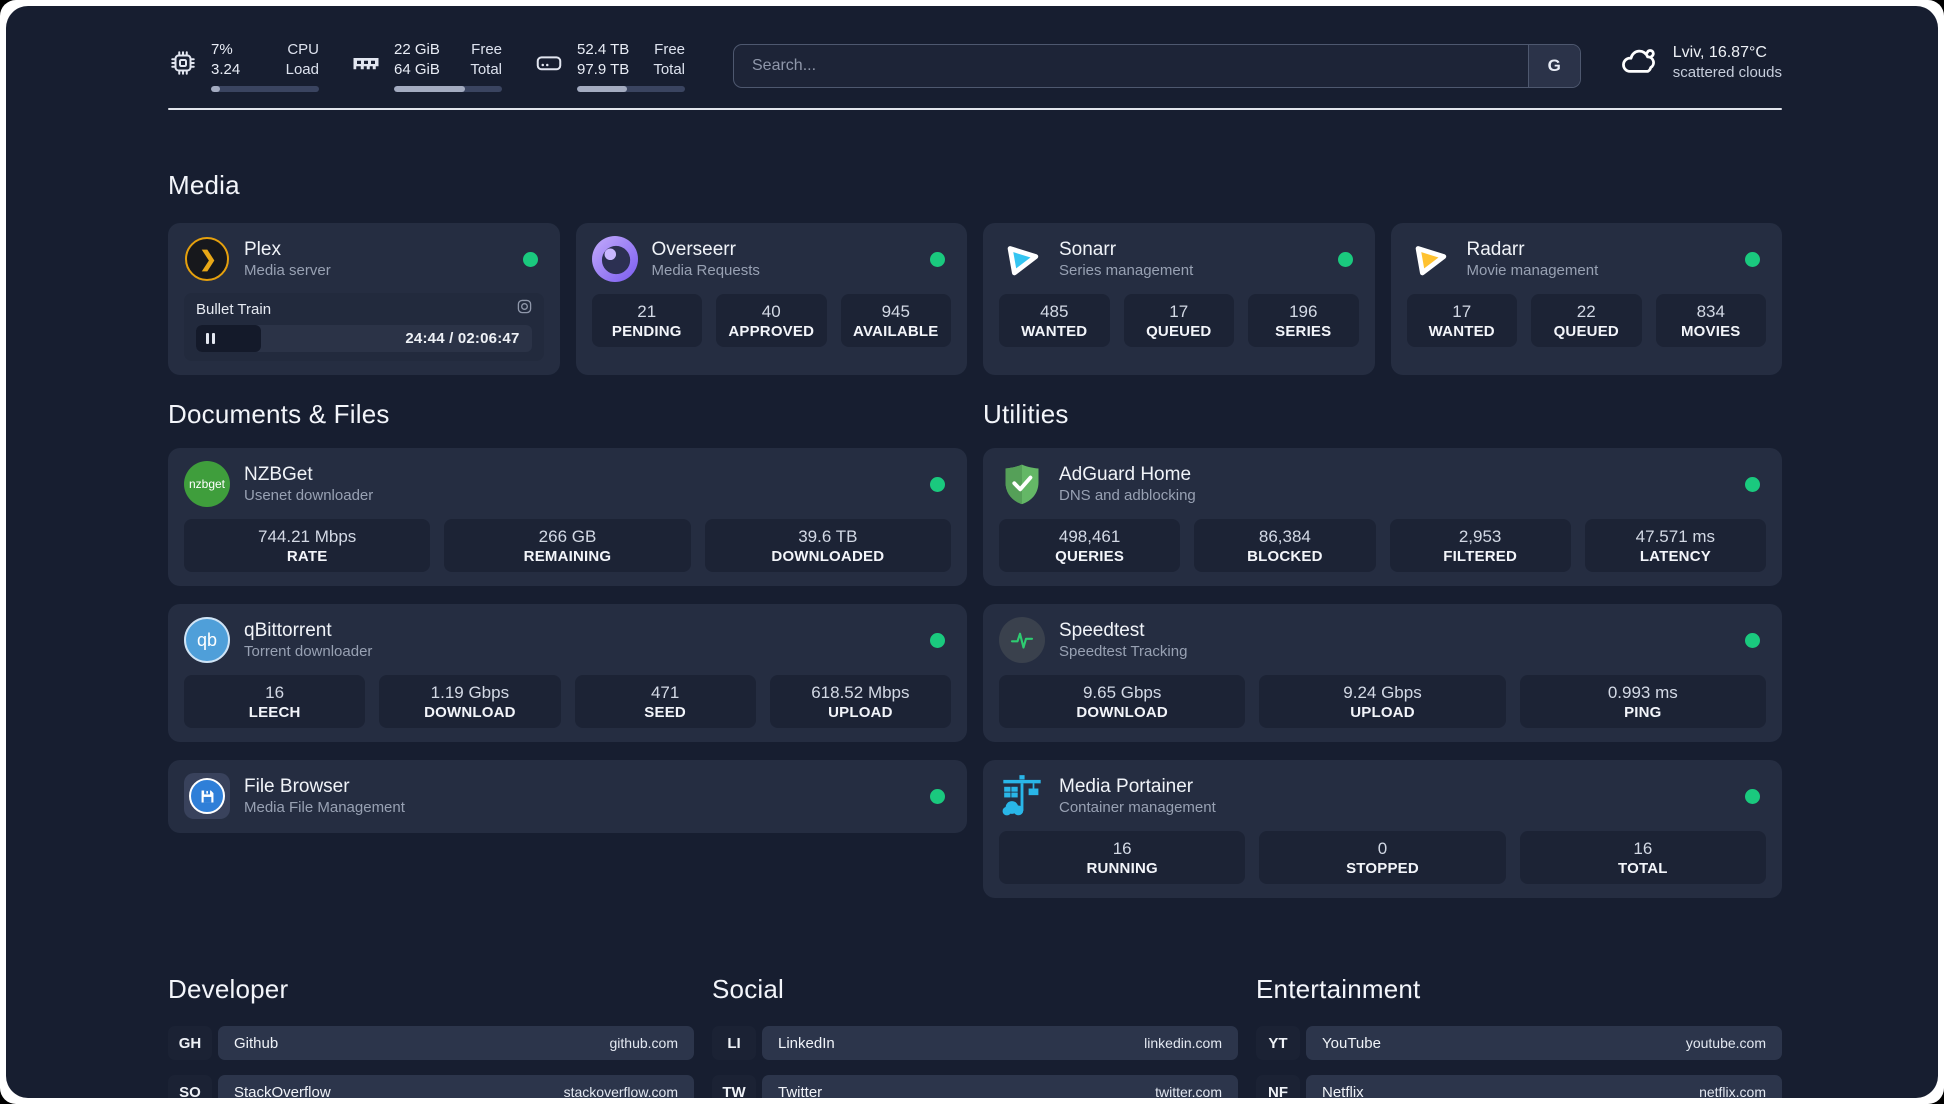 This screenshot has height=1104, width=1944. Describe the element at coordinates (1127, 495) in the screenshot. I see `card-subtitle: DNS and adblocking` at that location.